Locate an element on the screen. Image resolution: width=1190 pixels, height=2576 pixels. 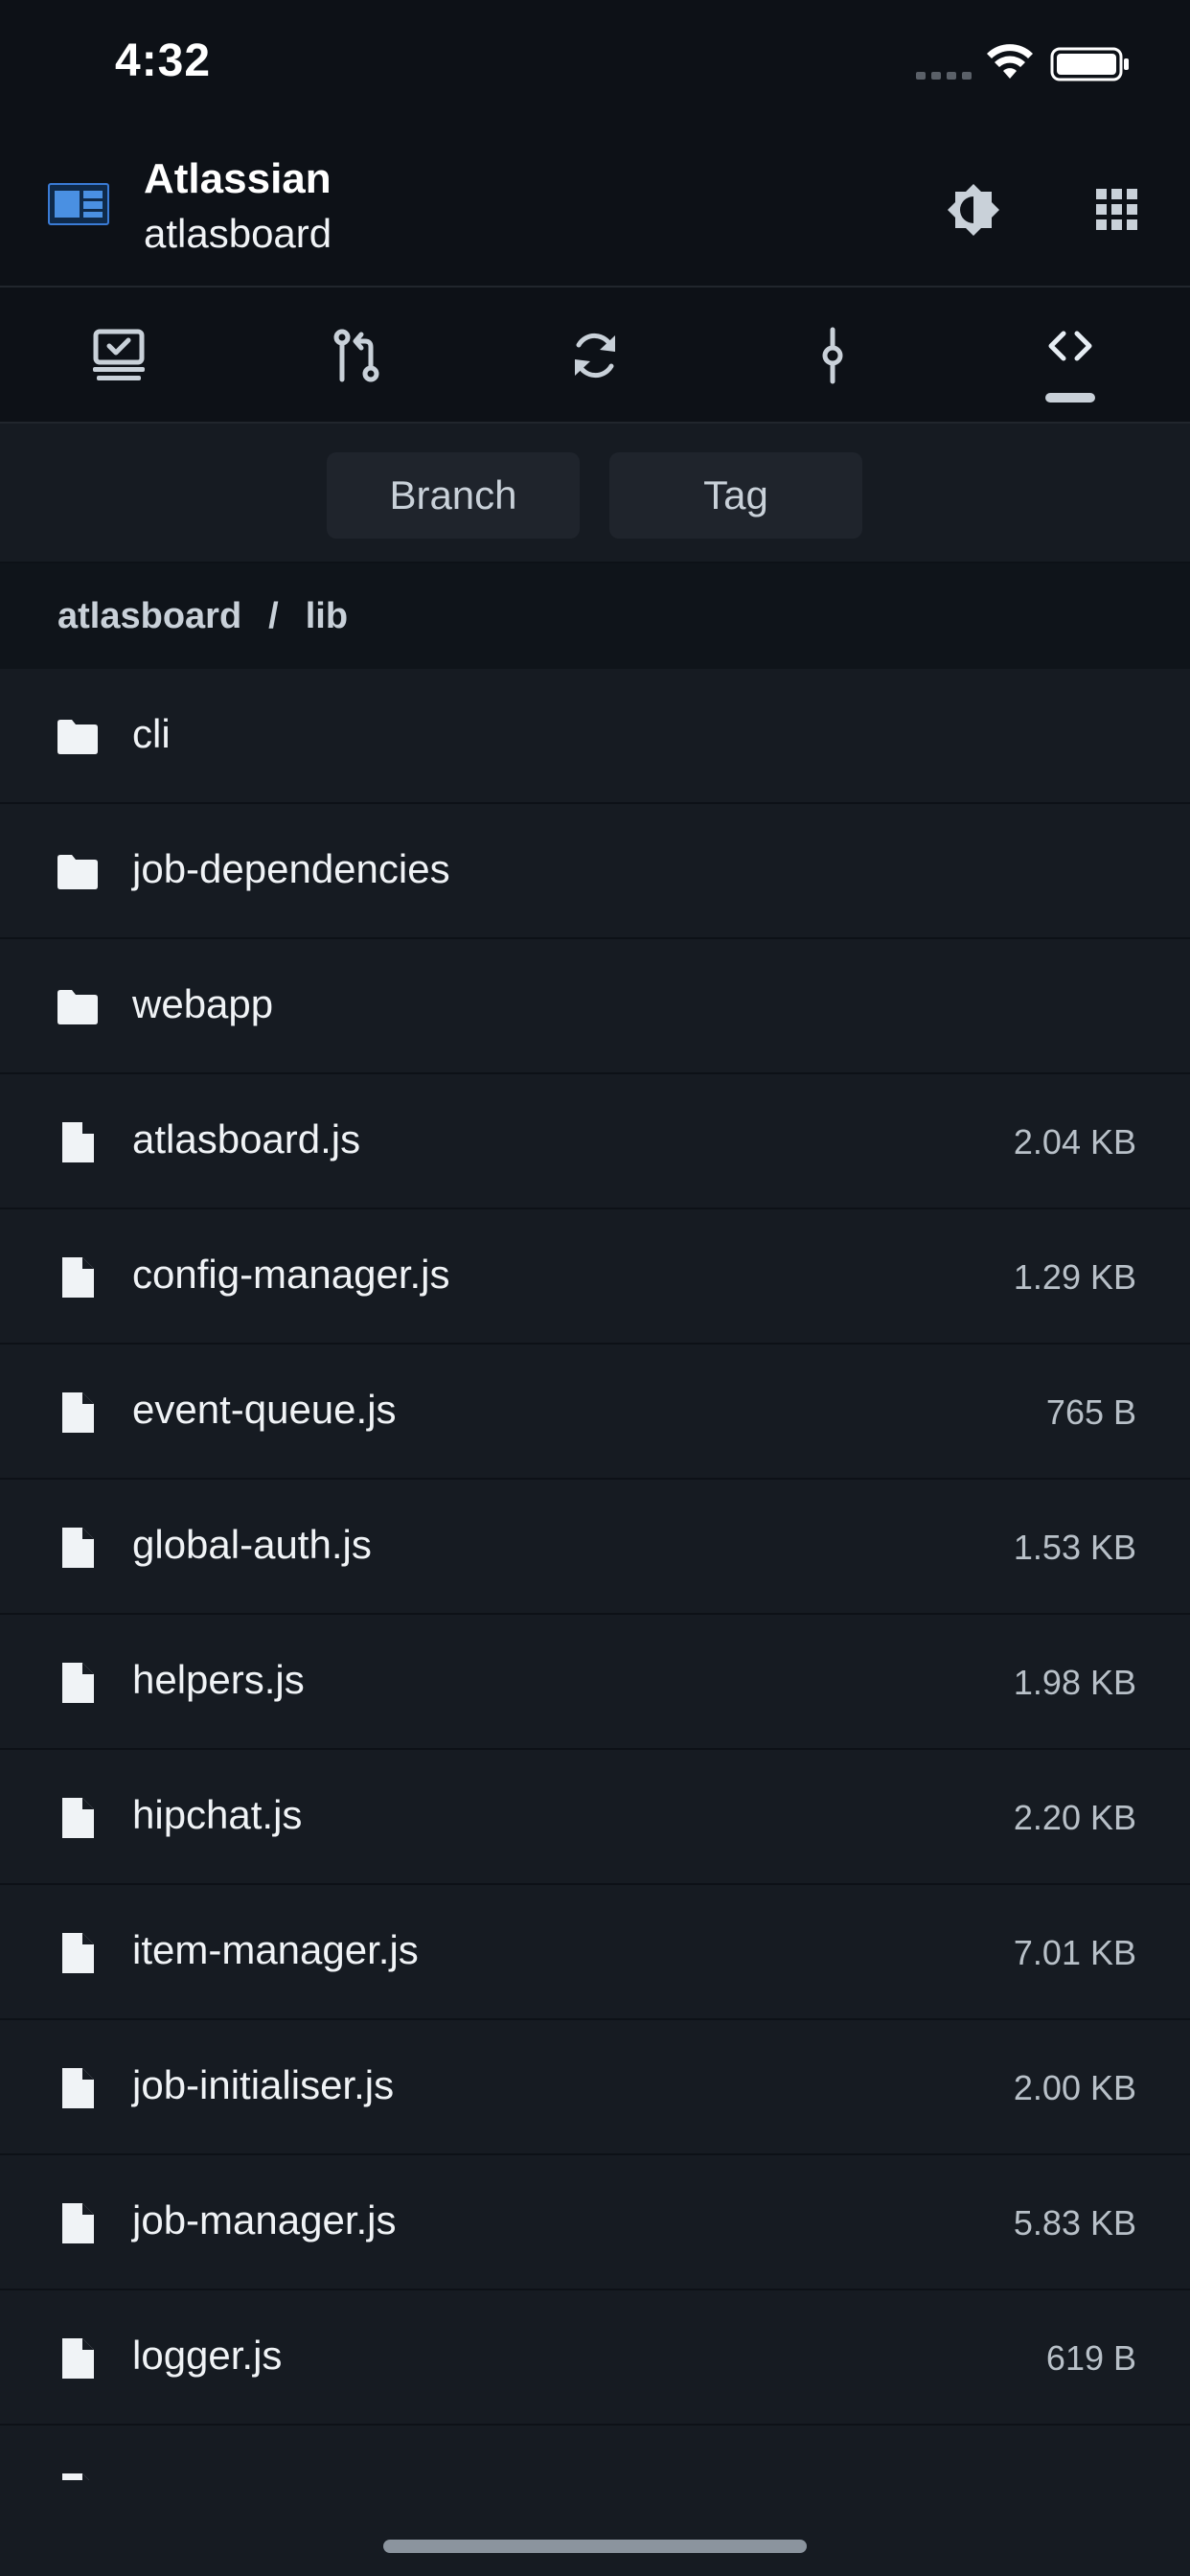
list-item: item-manager.js 7.01 KB is located at coordinates (595, 1952).